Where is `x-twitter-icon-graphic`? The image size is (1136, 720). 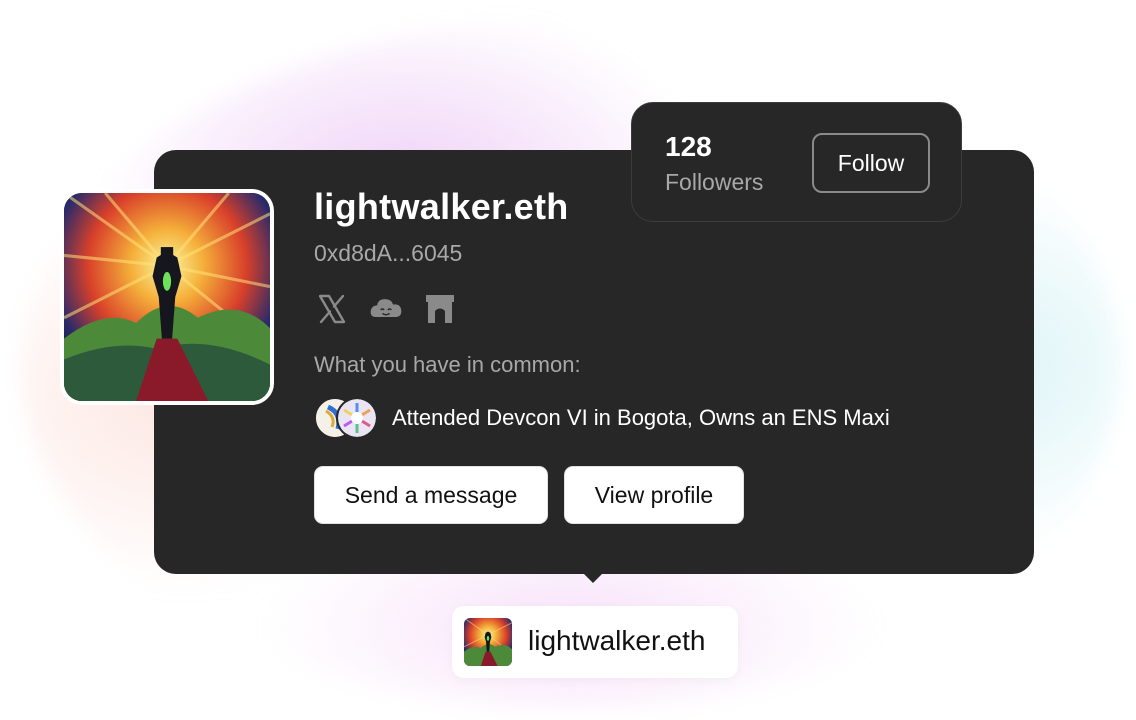
x-twitter-icon-graphic is located at coordinates (332, 309).